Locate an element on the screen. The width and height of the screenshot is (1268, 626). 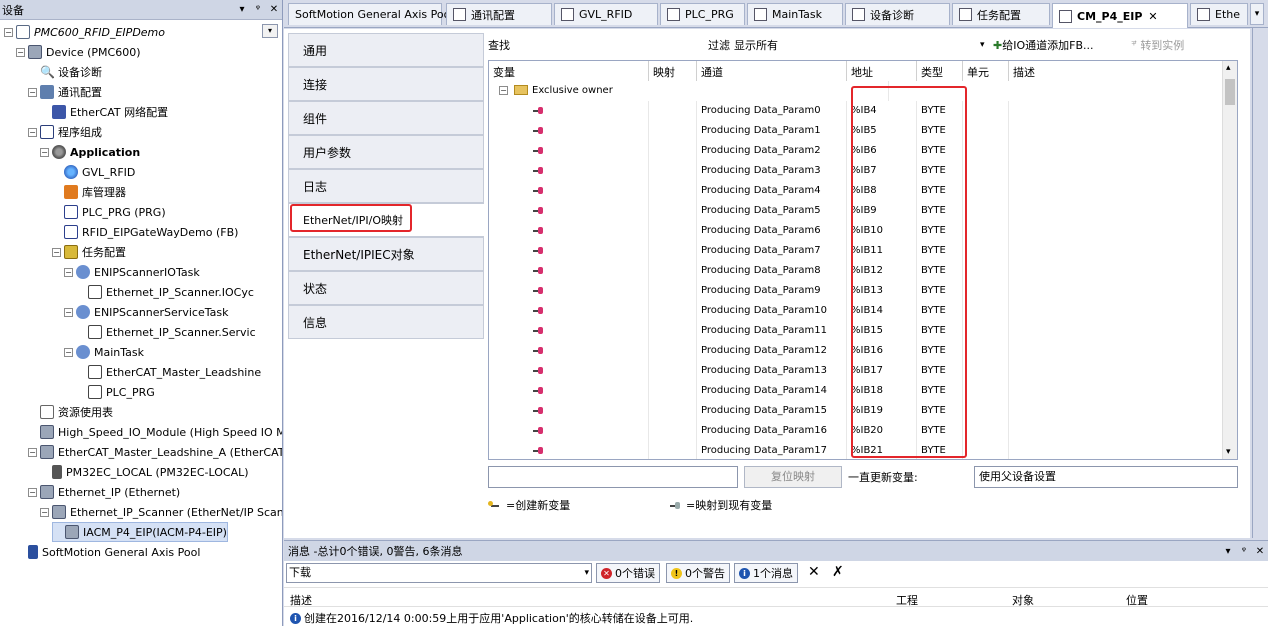
tree-item: 资源使用表 is located at coordinates (70, 412).